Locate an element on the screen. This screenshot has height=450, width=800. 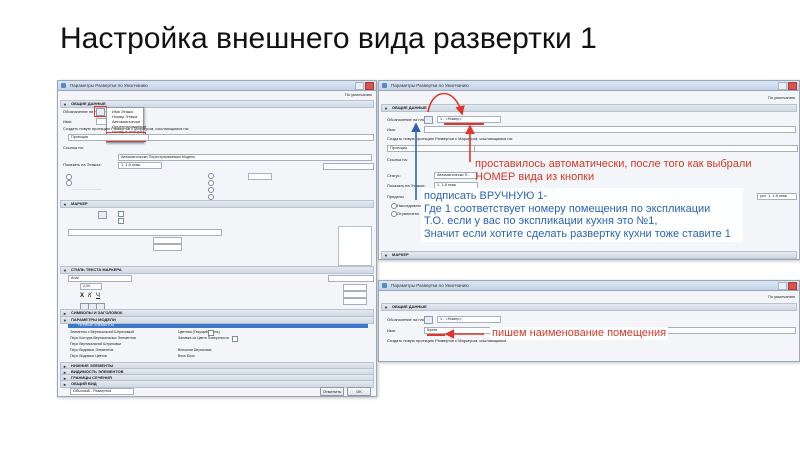
limits-label: Пределы is located at coordinates (395, 196).